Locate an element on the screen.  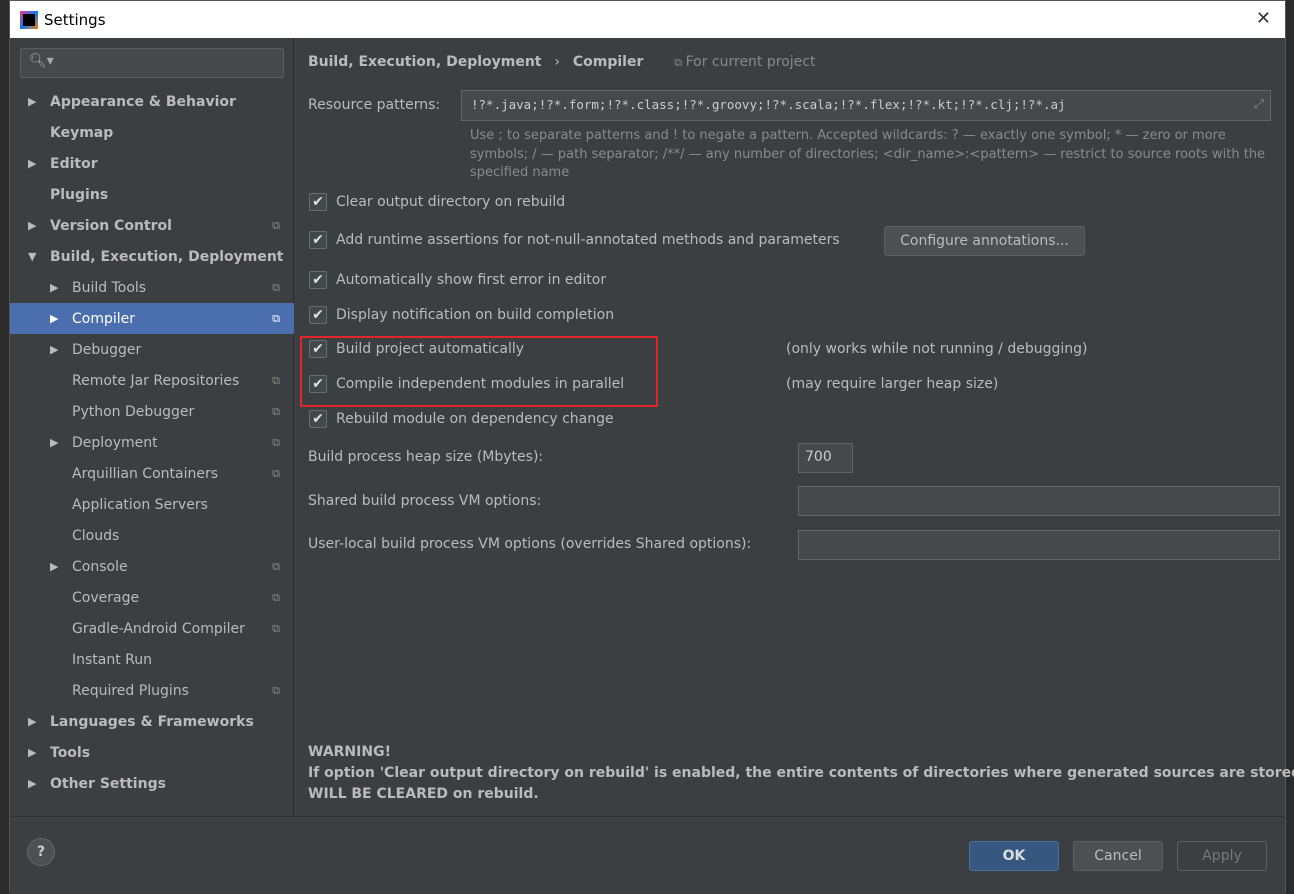
shared-vm-input is located at coordinates (1039, 501).